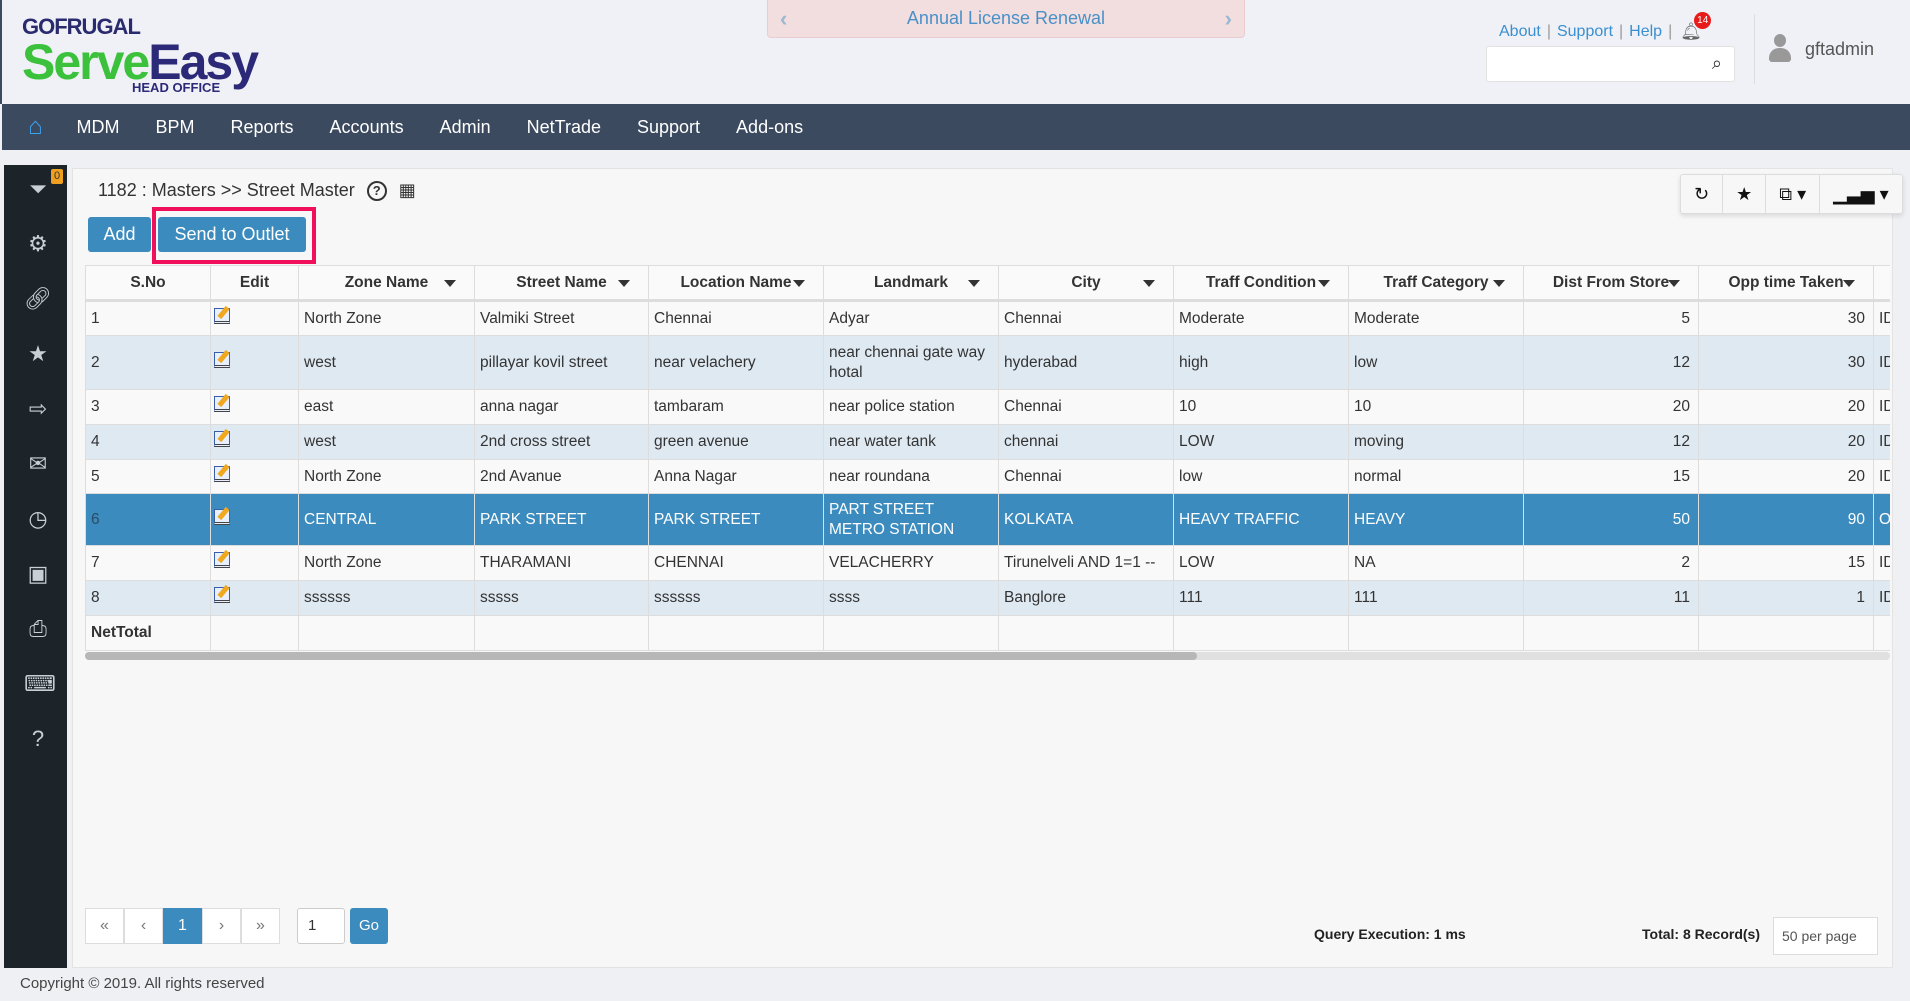  What do you see at coordinates (367, 127) in the screenshot?
I see `nav-accounts: Accounts` at bounding box center [367, 127].